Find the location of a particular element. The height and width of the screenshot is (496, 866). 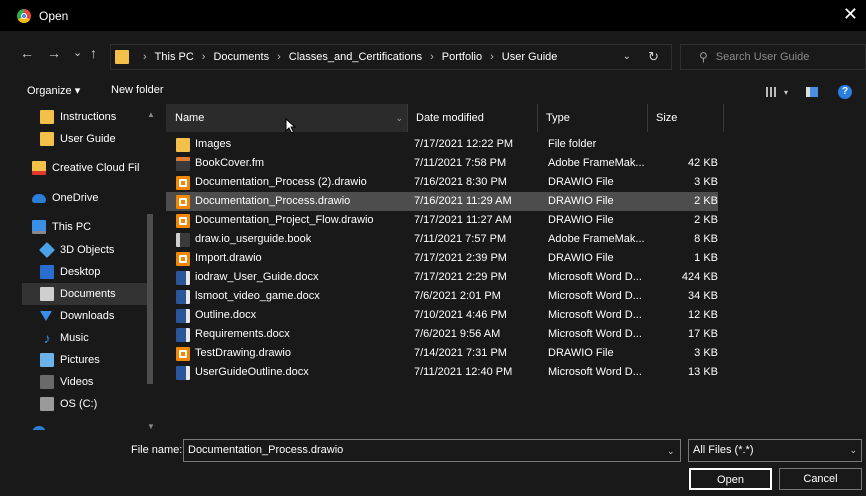

file-size: 424 KB is located at coordinates (699, 277).